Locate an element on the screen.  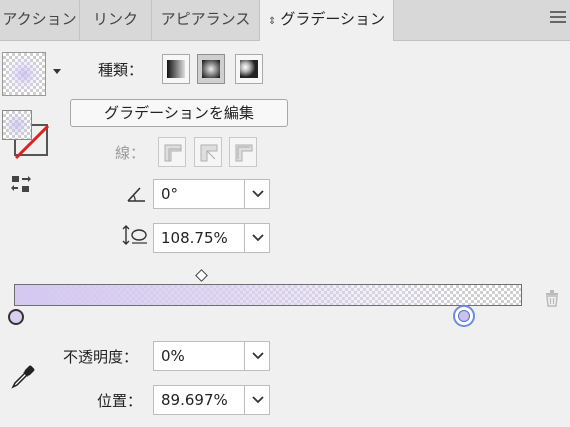
stroke-across-icon is located at coordinates (244, 153).